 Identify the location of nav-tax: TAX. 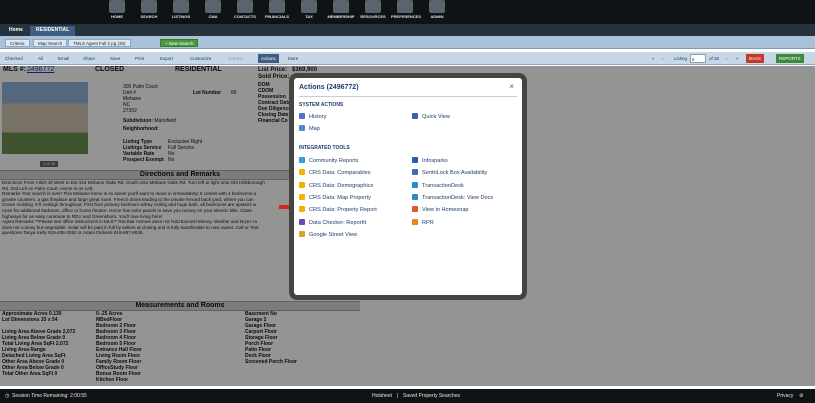
(309, 12).